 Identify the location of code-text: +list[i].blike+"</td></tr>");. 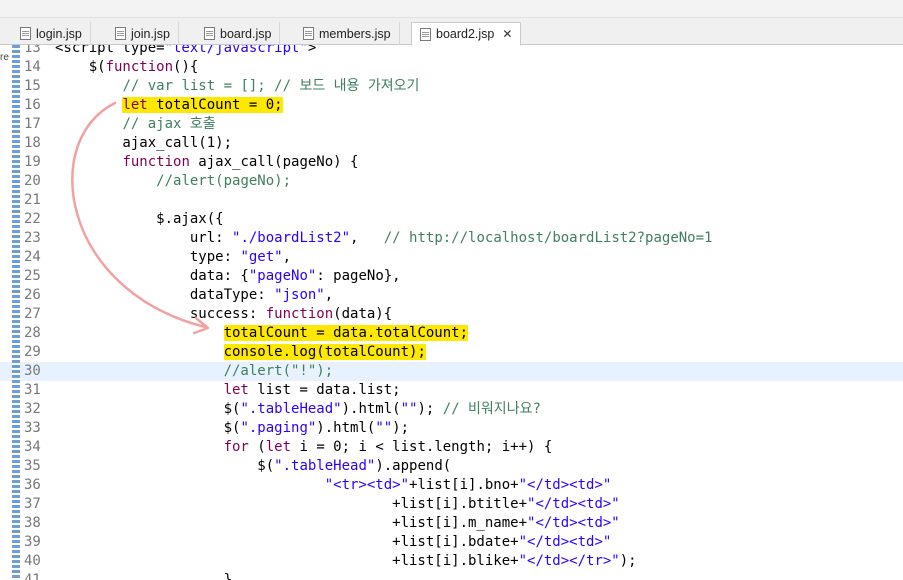
(345, 561).